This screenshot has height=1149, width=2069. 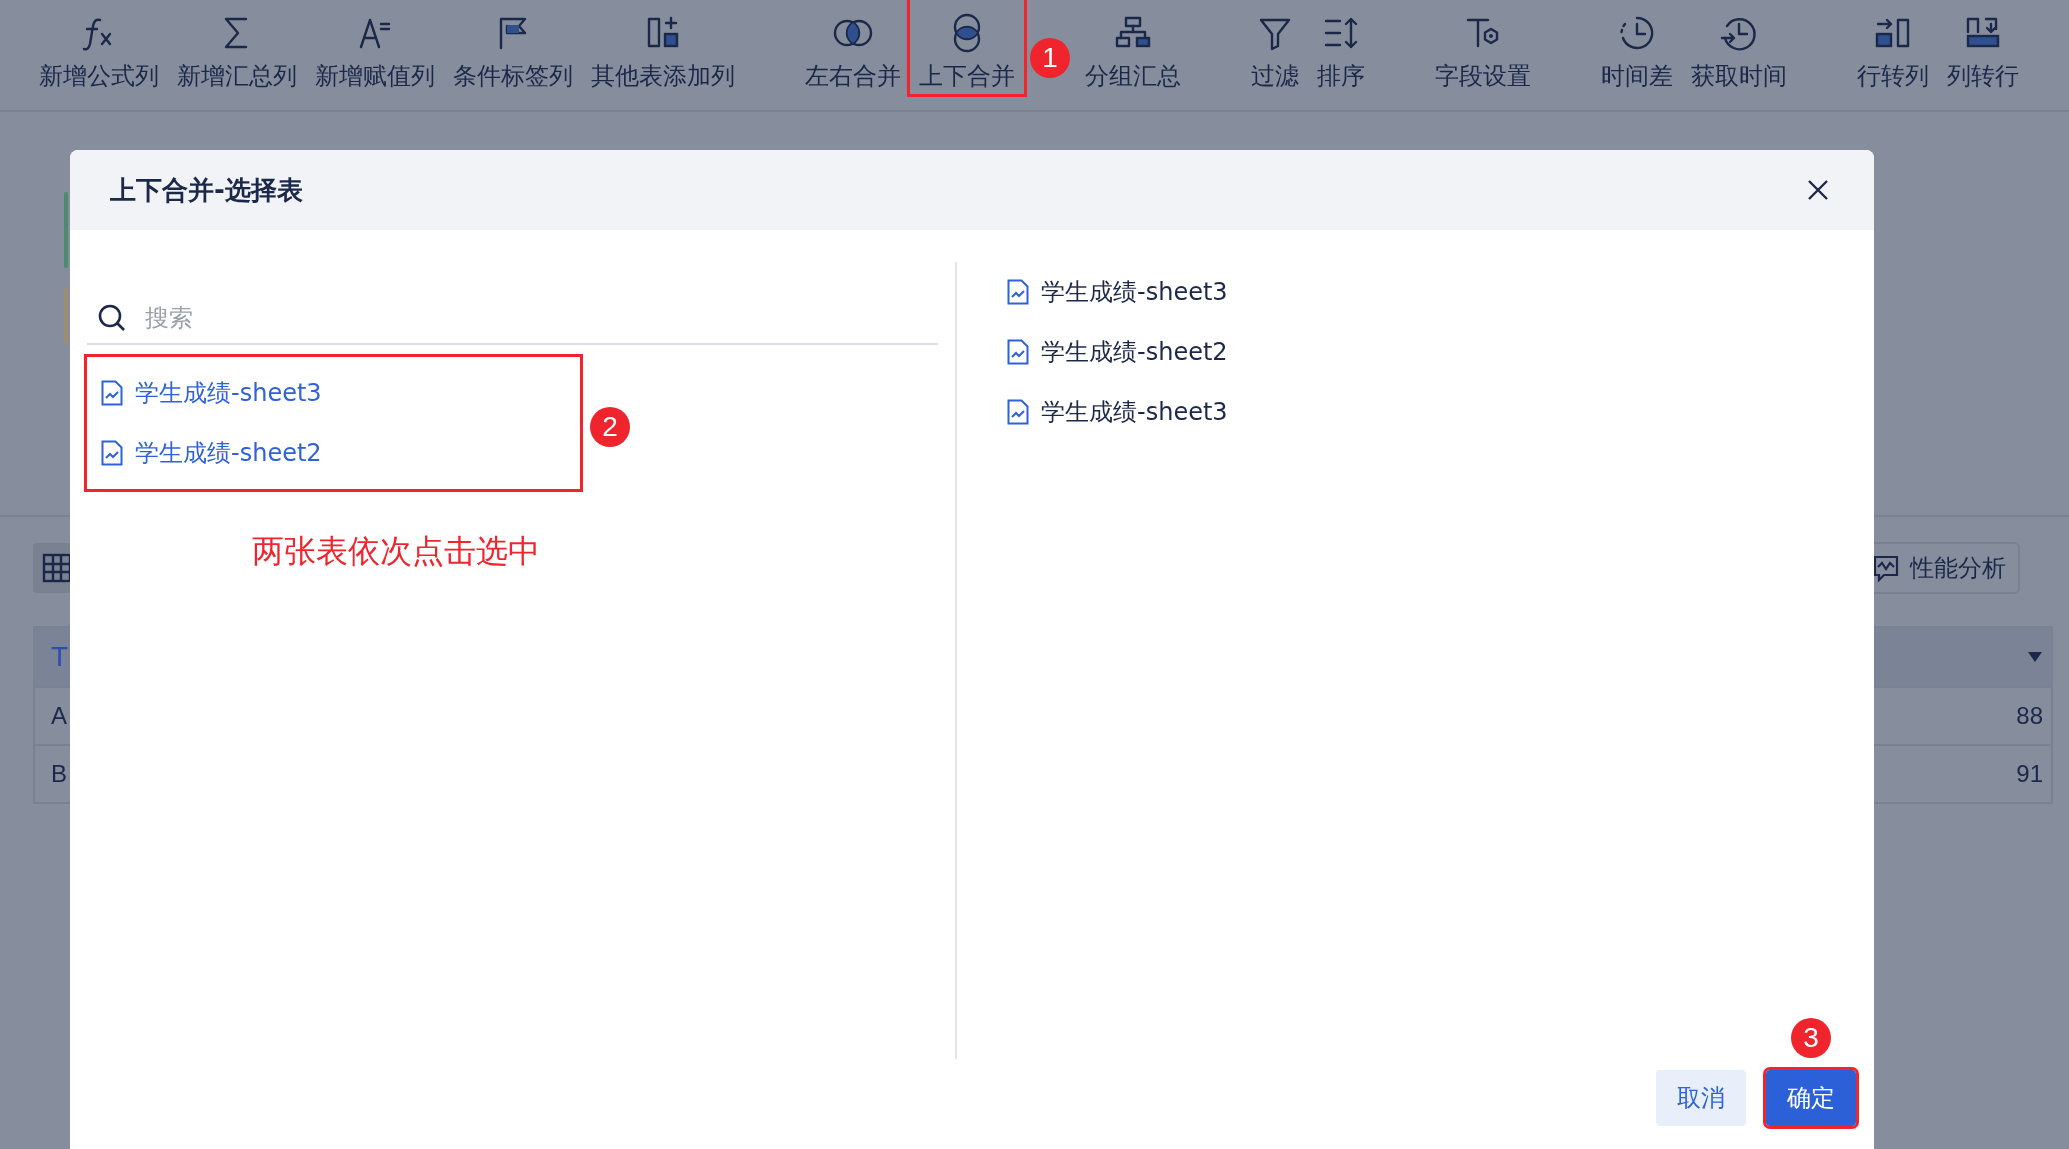 I want to click on chart-message-icon, so click(x=1886, y=568).